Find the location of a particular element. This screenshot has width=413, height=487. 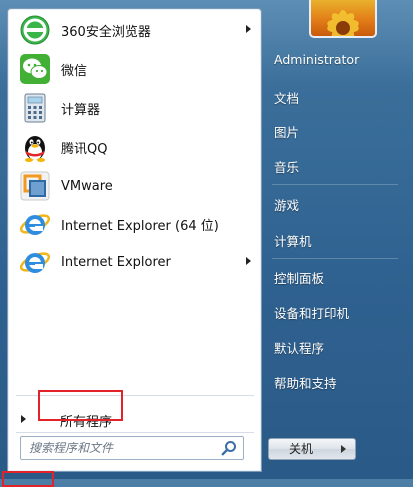

search-box is located at coordinates (132, 448).